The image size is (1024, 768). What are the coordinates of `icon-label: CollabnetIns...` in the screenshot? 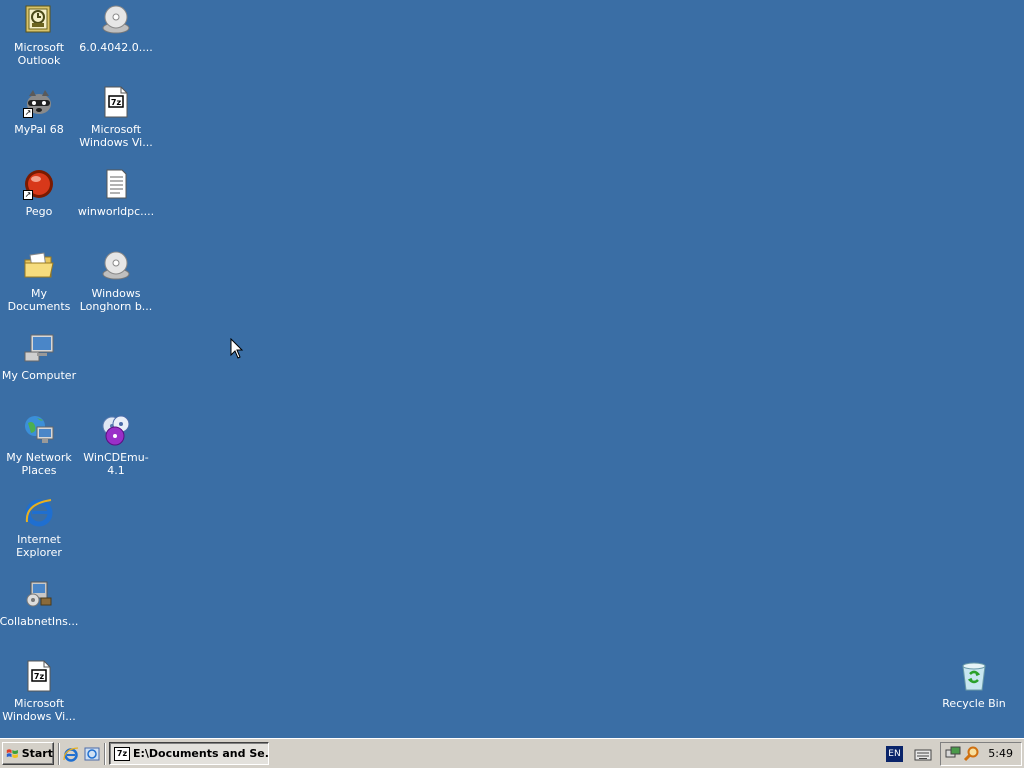 It's located at (39, 621).